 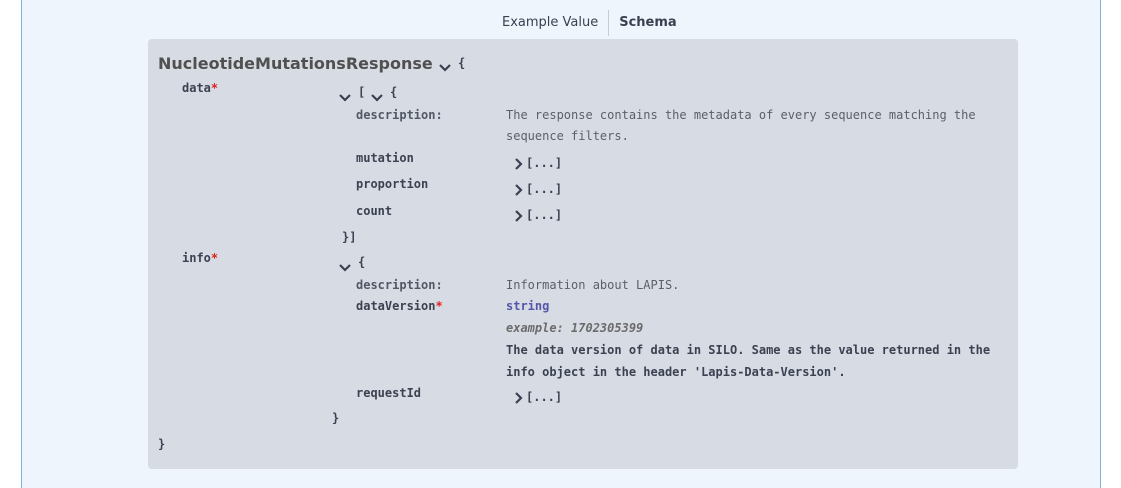 What do you see at coordinates (544, 189) in the screenshot?
I see `proportion-collapsed: [...]` at bounding box center [544, 189].